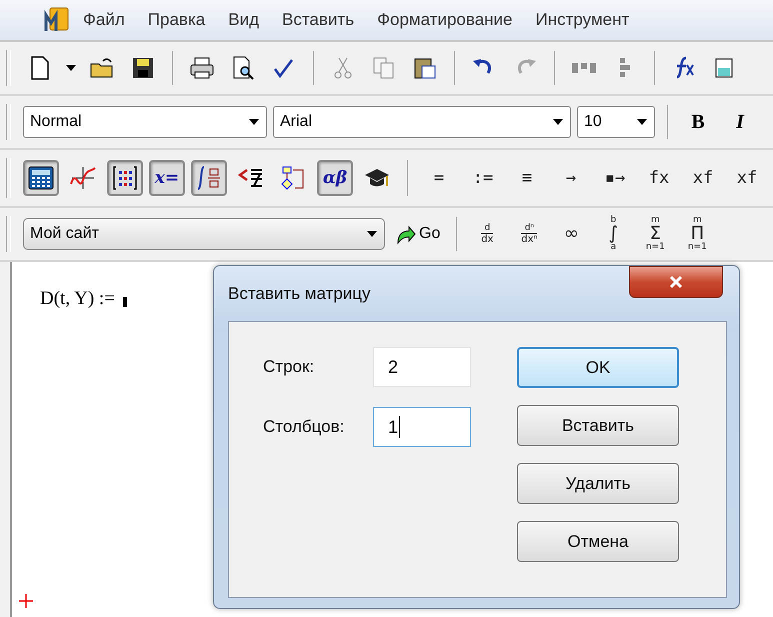 Image resolution: width=773 pixels, height=617 pixels. I want to click on graph-icon, so click(83, 178).